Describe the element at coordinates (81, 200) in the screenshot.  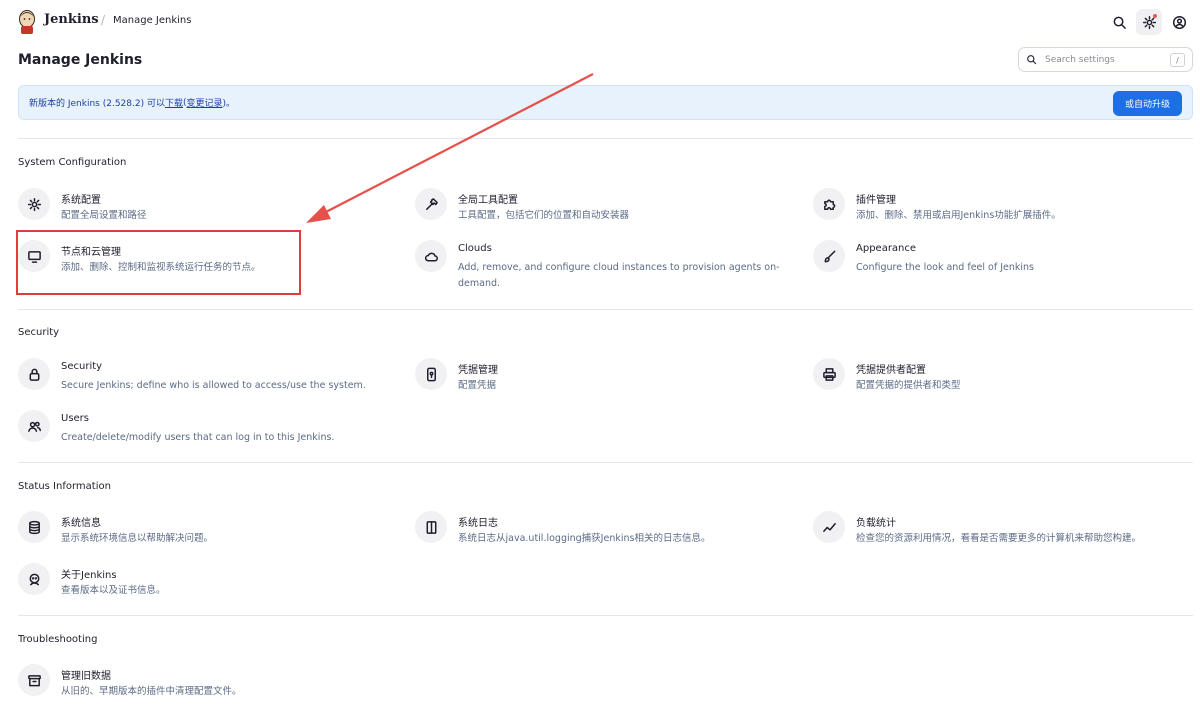
I see `item-title: 系统配置` at that location.